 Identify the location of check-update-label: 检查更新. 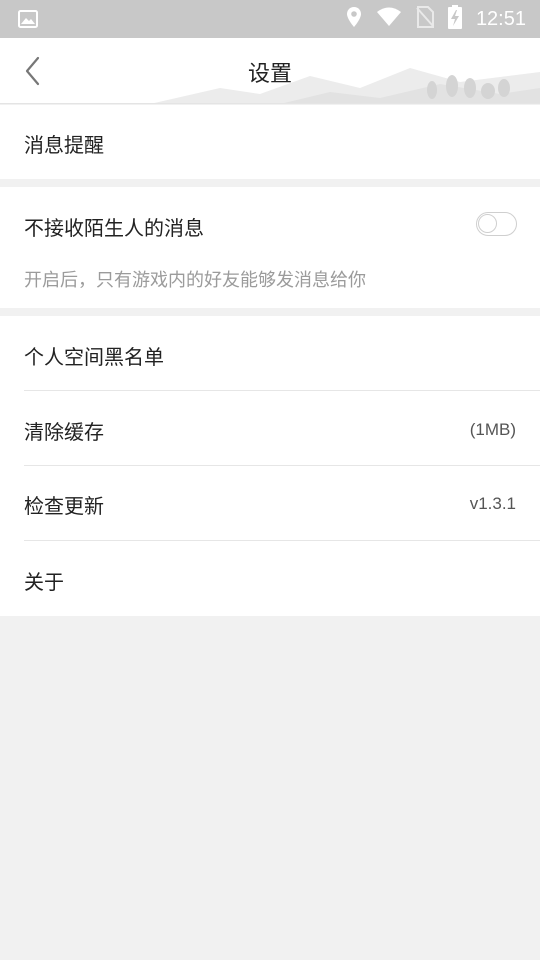
(64, 506).